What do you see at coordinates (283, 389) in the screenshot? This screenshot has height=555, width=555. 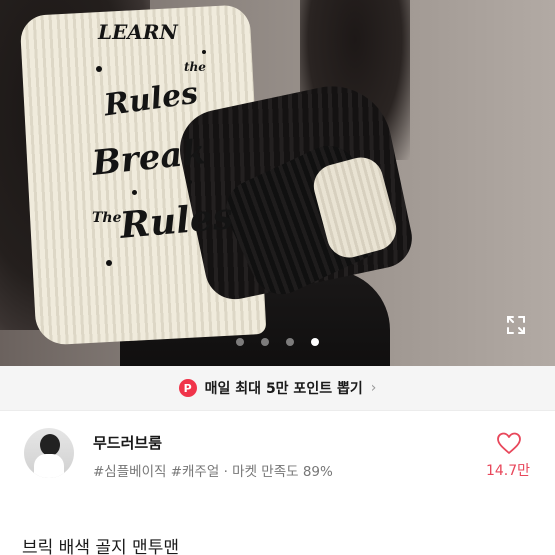 I see `promo-text: 매일 최대 5만 포인트 뽑기` at bounding box center [283, 389].